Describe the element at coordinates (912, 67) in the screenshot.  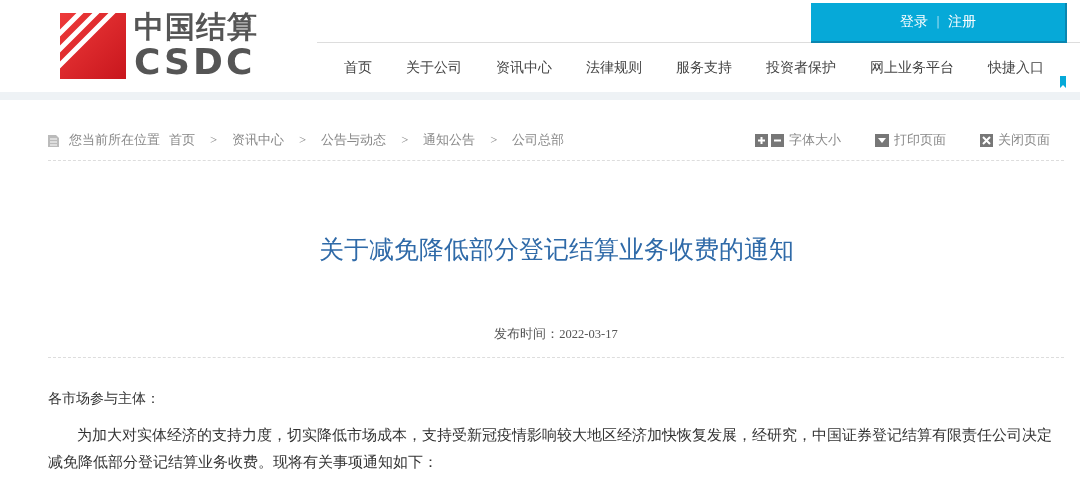
I see `nav-item: 网上业务平台` at that location.